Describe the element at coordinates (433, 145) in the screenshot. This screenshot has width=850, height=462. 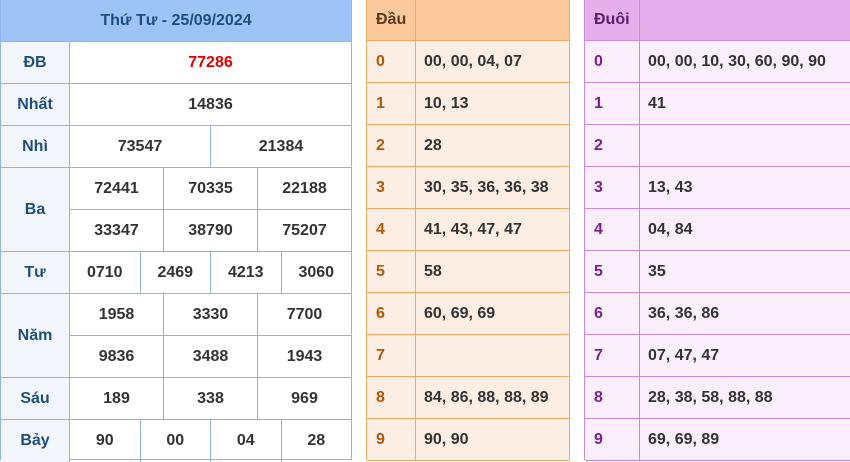
I see `dau-numbers: 28` at that location.